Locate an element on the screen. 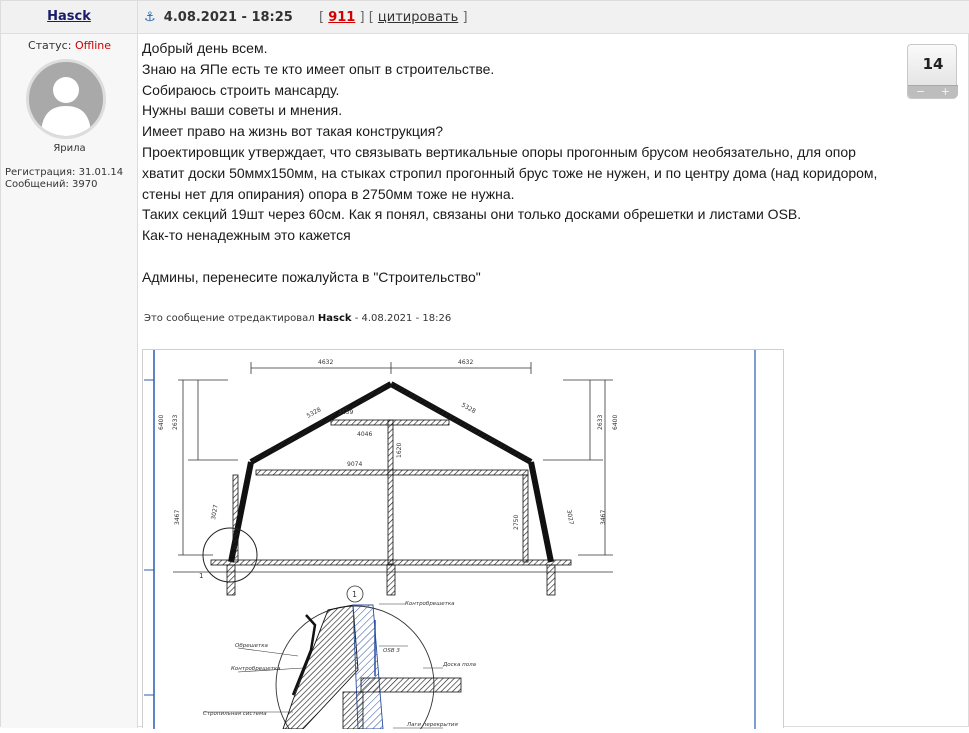  label-osb: OSB 3 is located at coordinates (391, 651).